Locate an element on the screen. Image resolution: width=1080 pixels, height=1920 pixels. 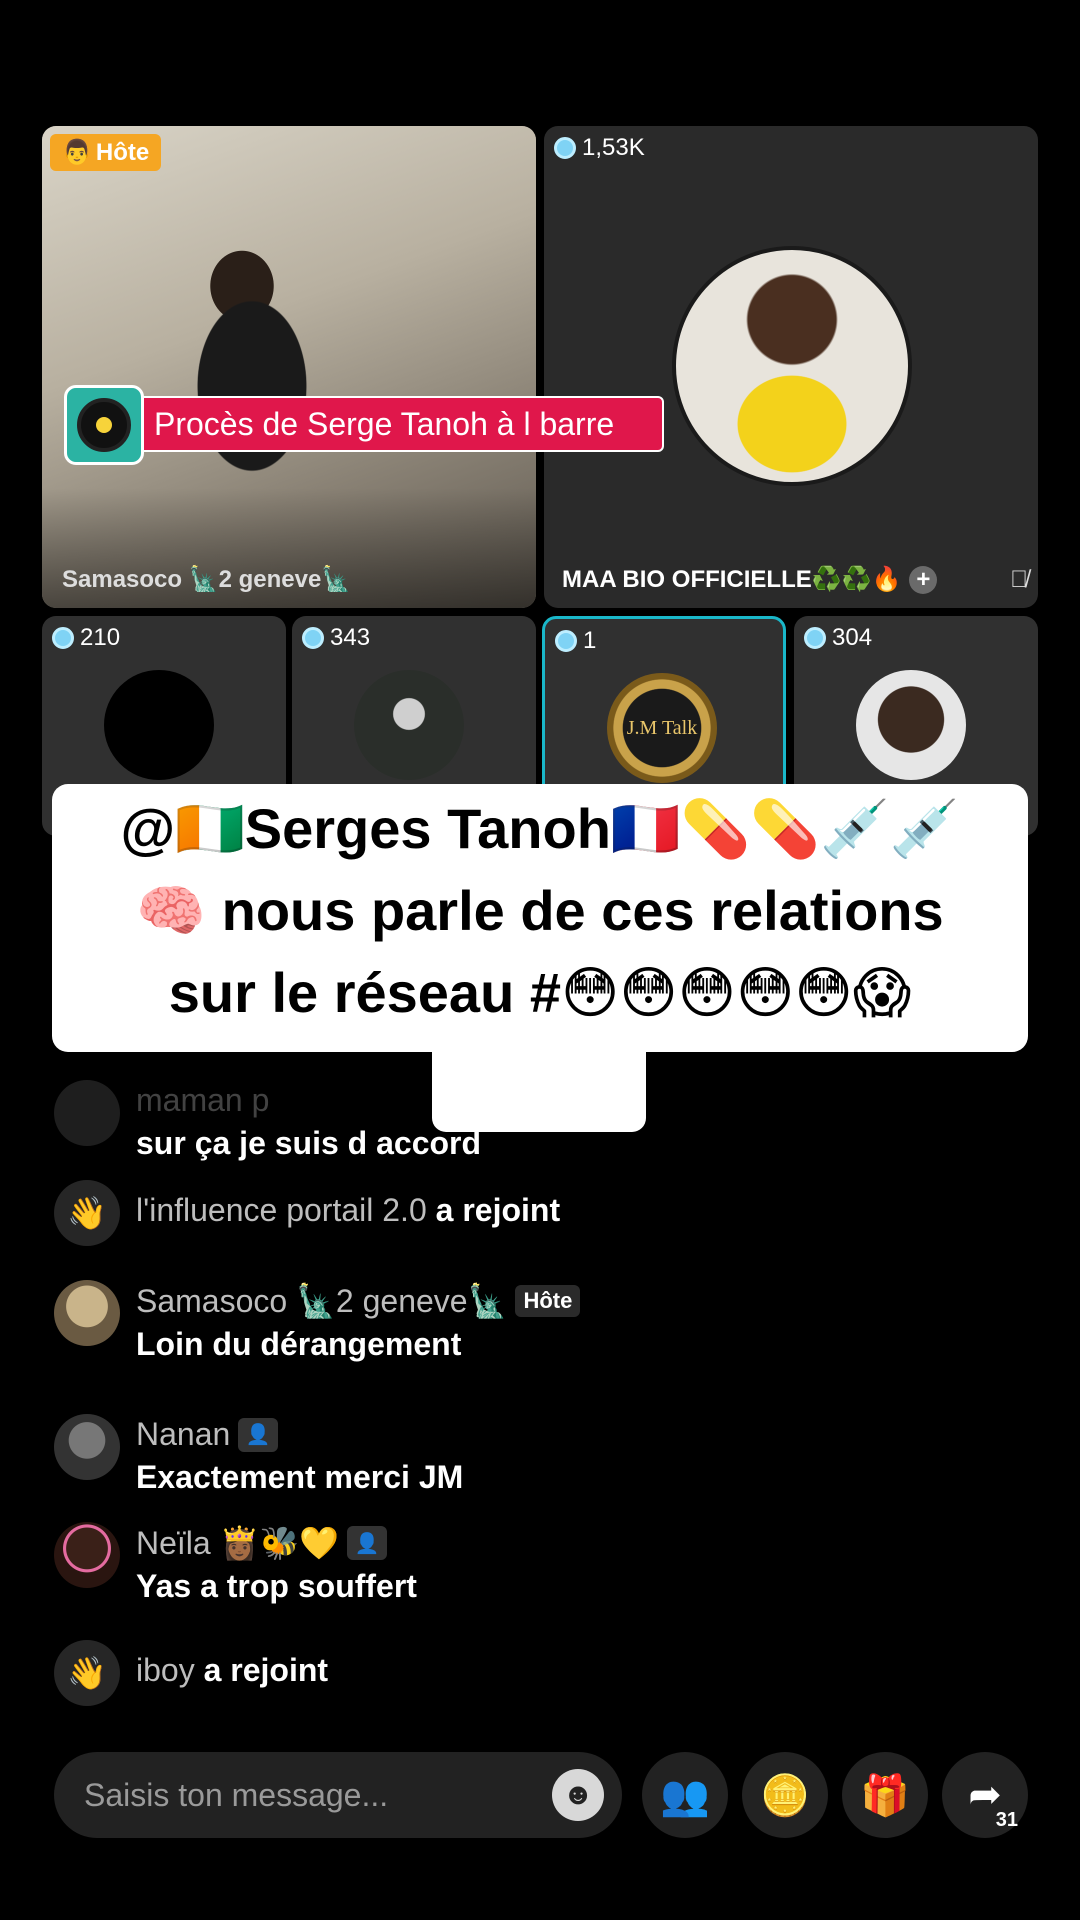
chat-text: sur ça je suis d accord is located at coordinates (309, 1143).